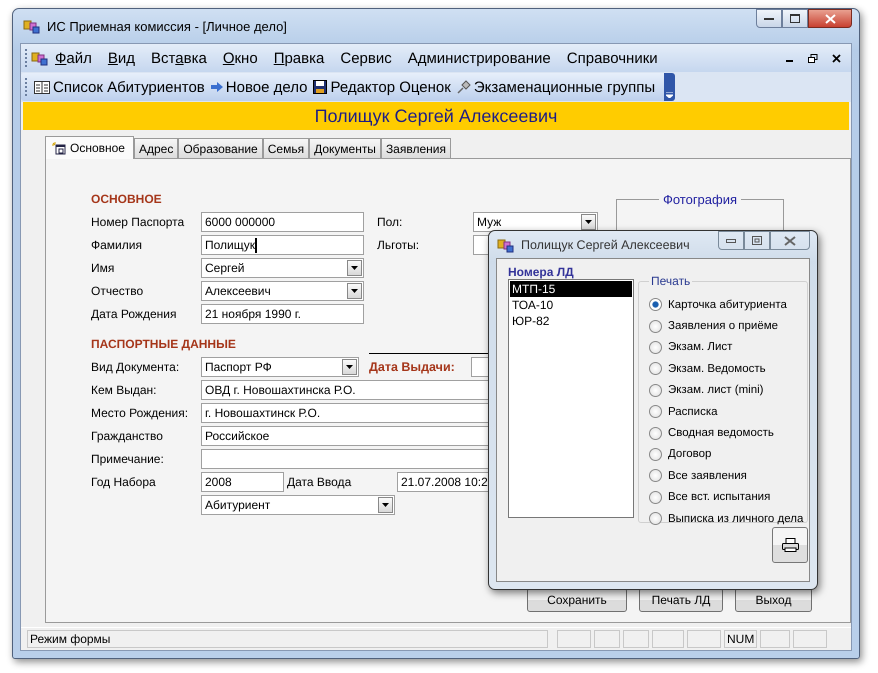 Image resolution: width=878 pixels, height=673 pixels. I want to click on book-icon, so click(42, 87).